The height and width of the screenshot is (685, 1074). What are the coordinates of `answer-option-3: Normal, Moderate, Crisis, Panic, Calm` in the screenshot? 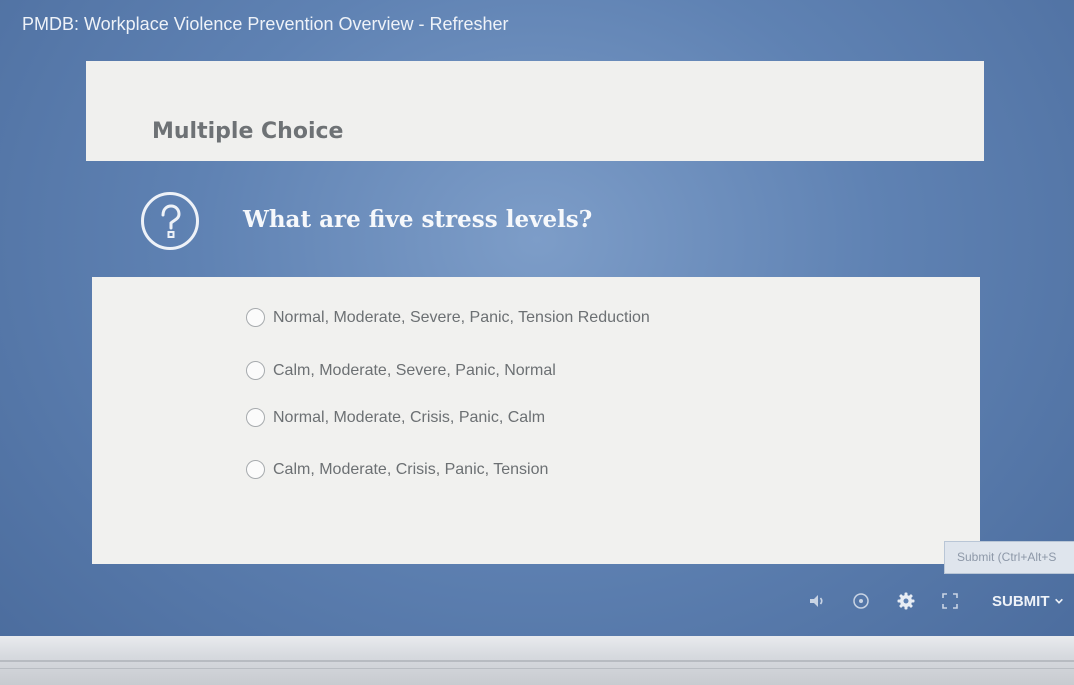 It's located at (395, 417).